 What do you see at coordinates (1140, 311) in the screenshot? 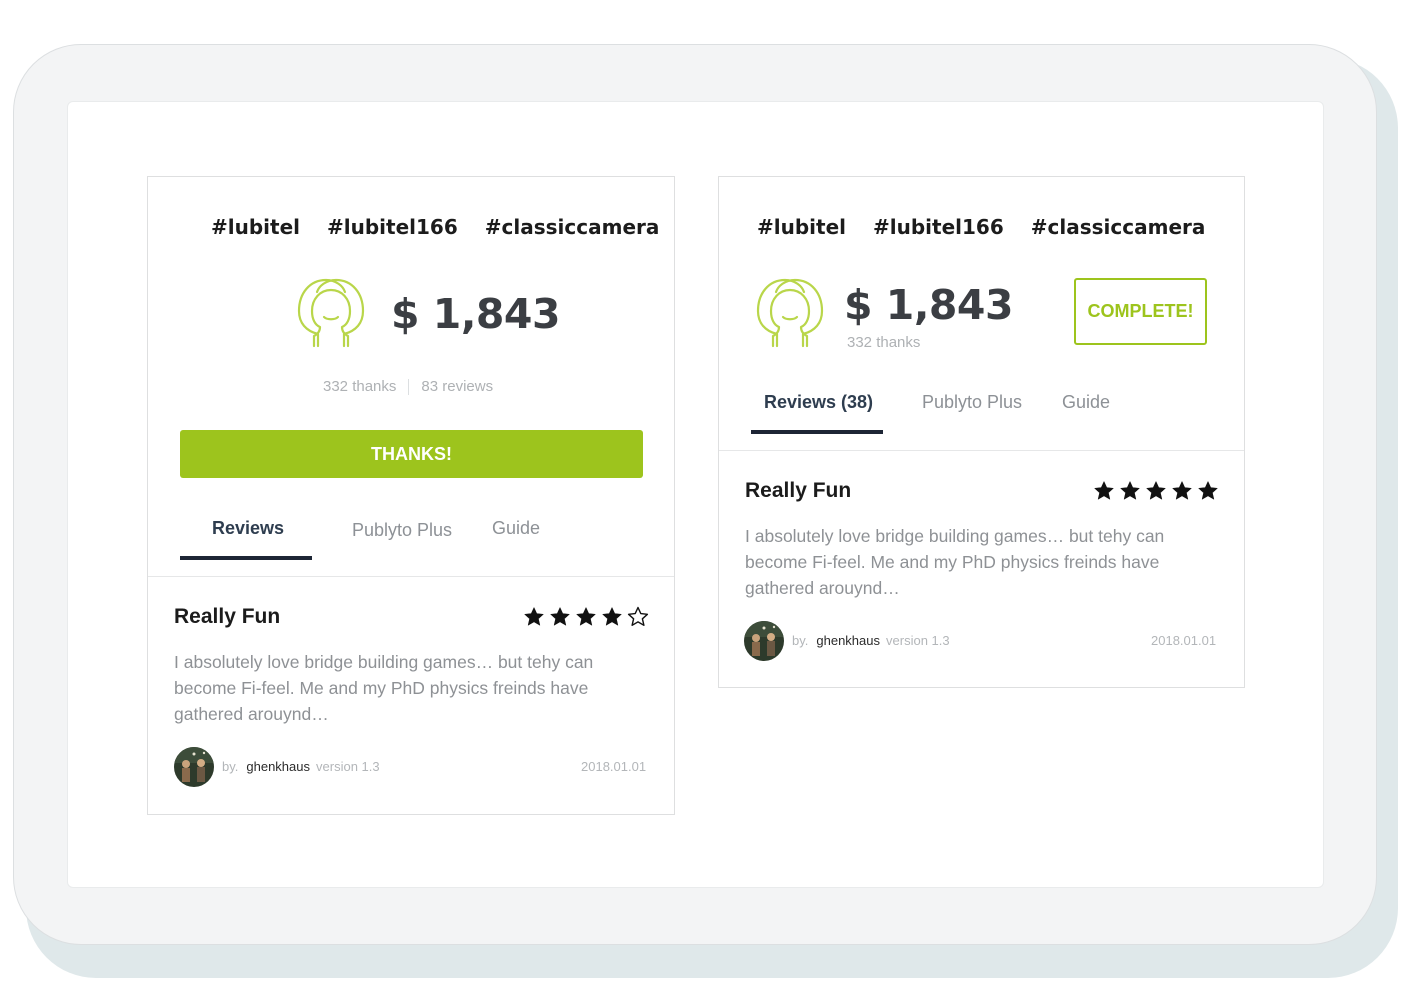
I see `complete-button: COMPLETE!` at bounding box center [1140, 311].